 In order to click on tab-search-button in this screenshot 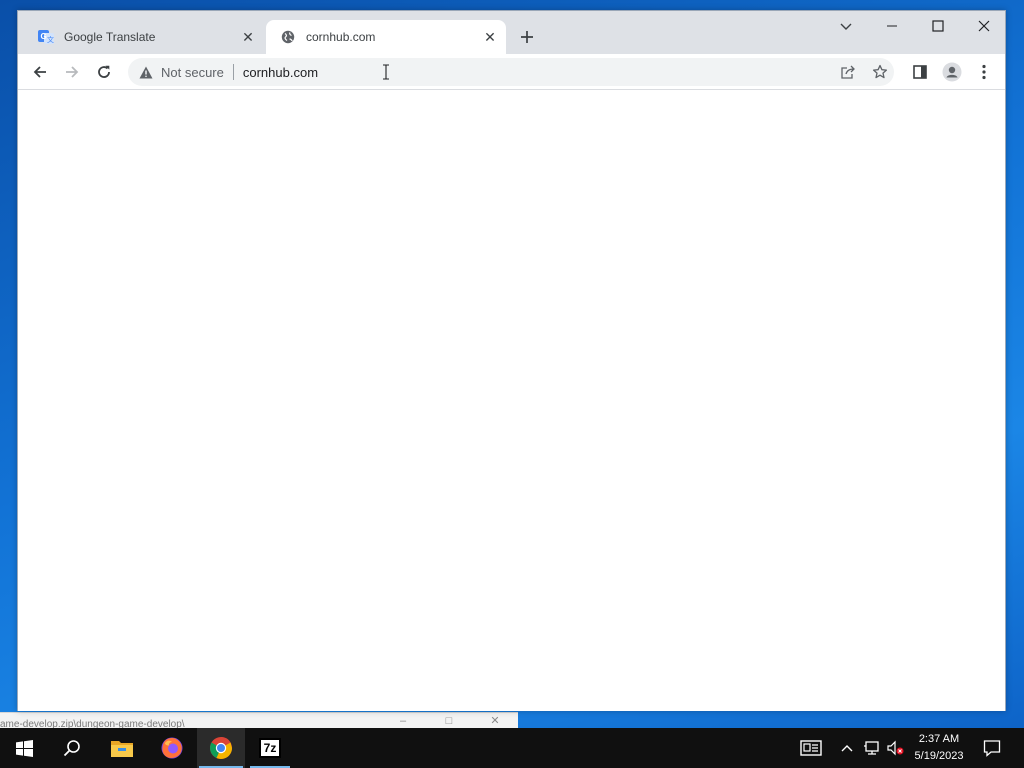, I will do `click(846, 26)`.